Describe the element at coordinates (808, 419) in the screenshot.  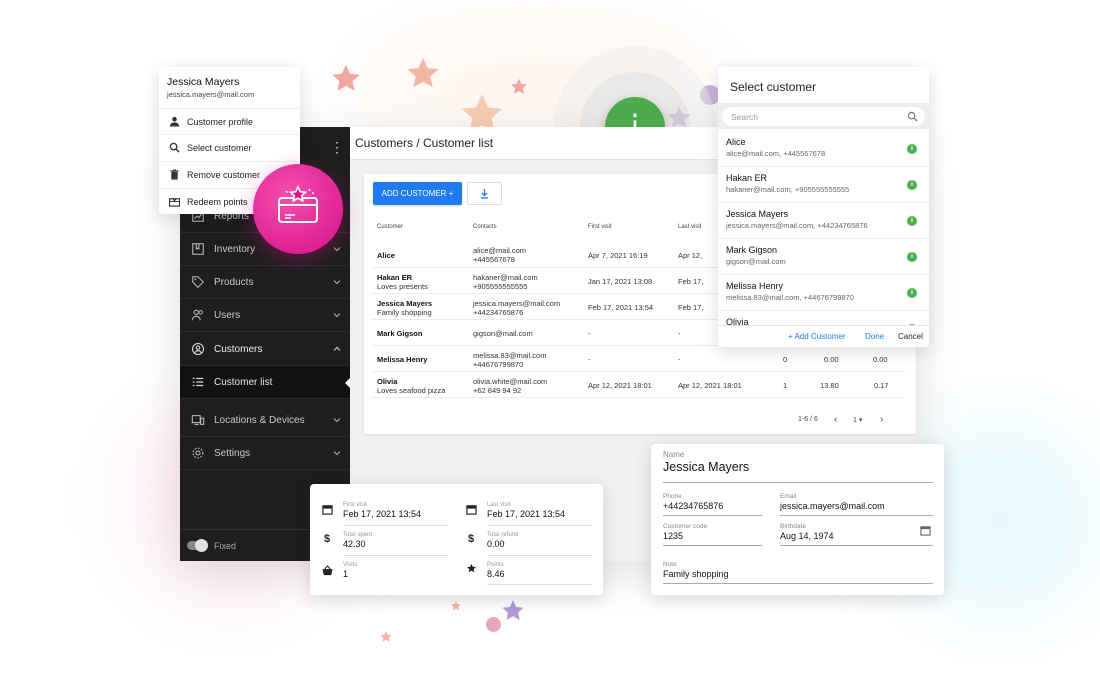
I see `pagination-range: 1-6 / 6` at that location.